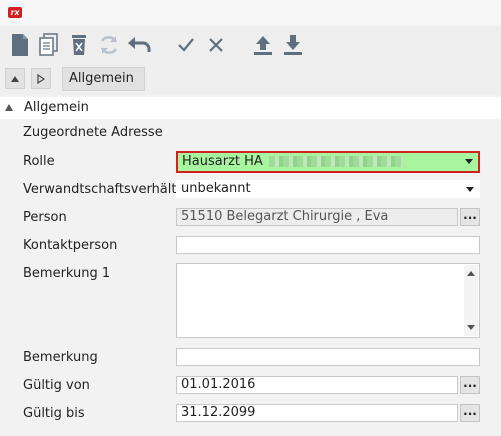 The height and width of the screenshot is (436, 501). I want to click on app-logo: rx, so click(15, 12).